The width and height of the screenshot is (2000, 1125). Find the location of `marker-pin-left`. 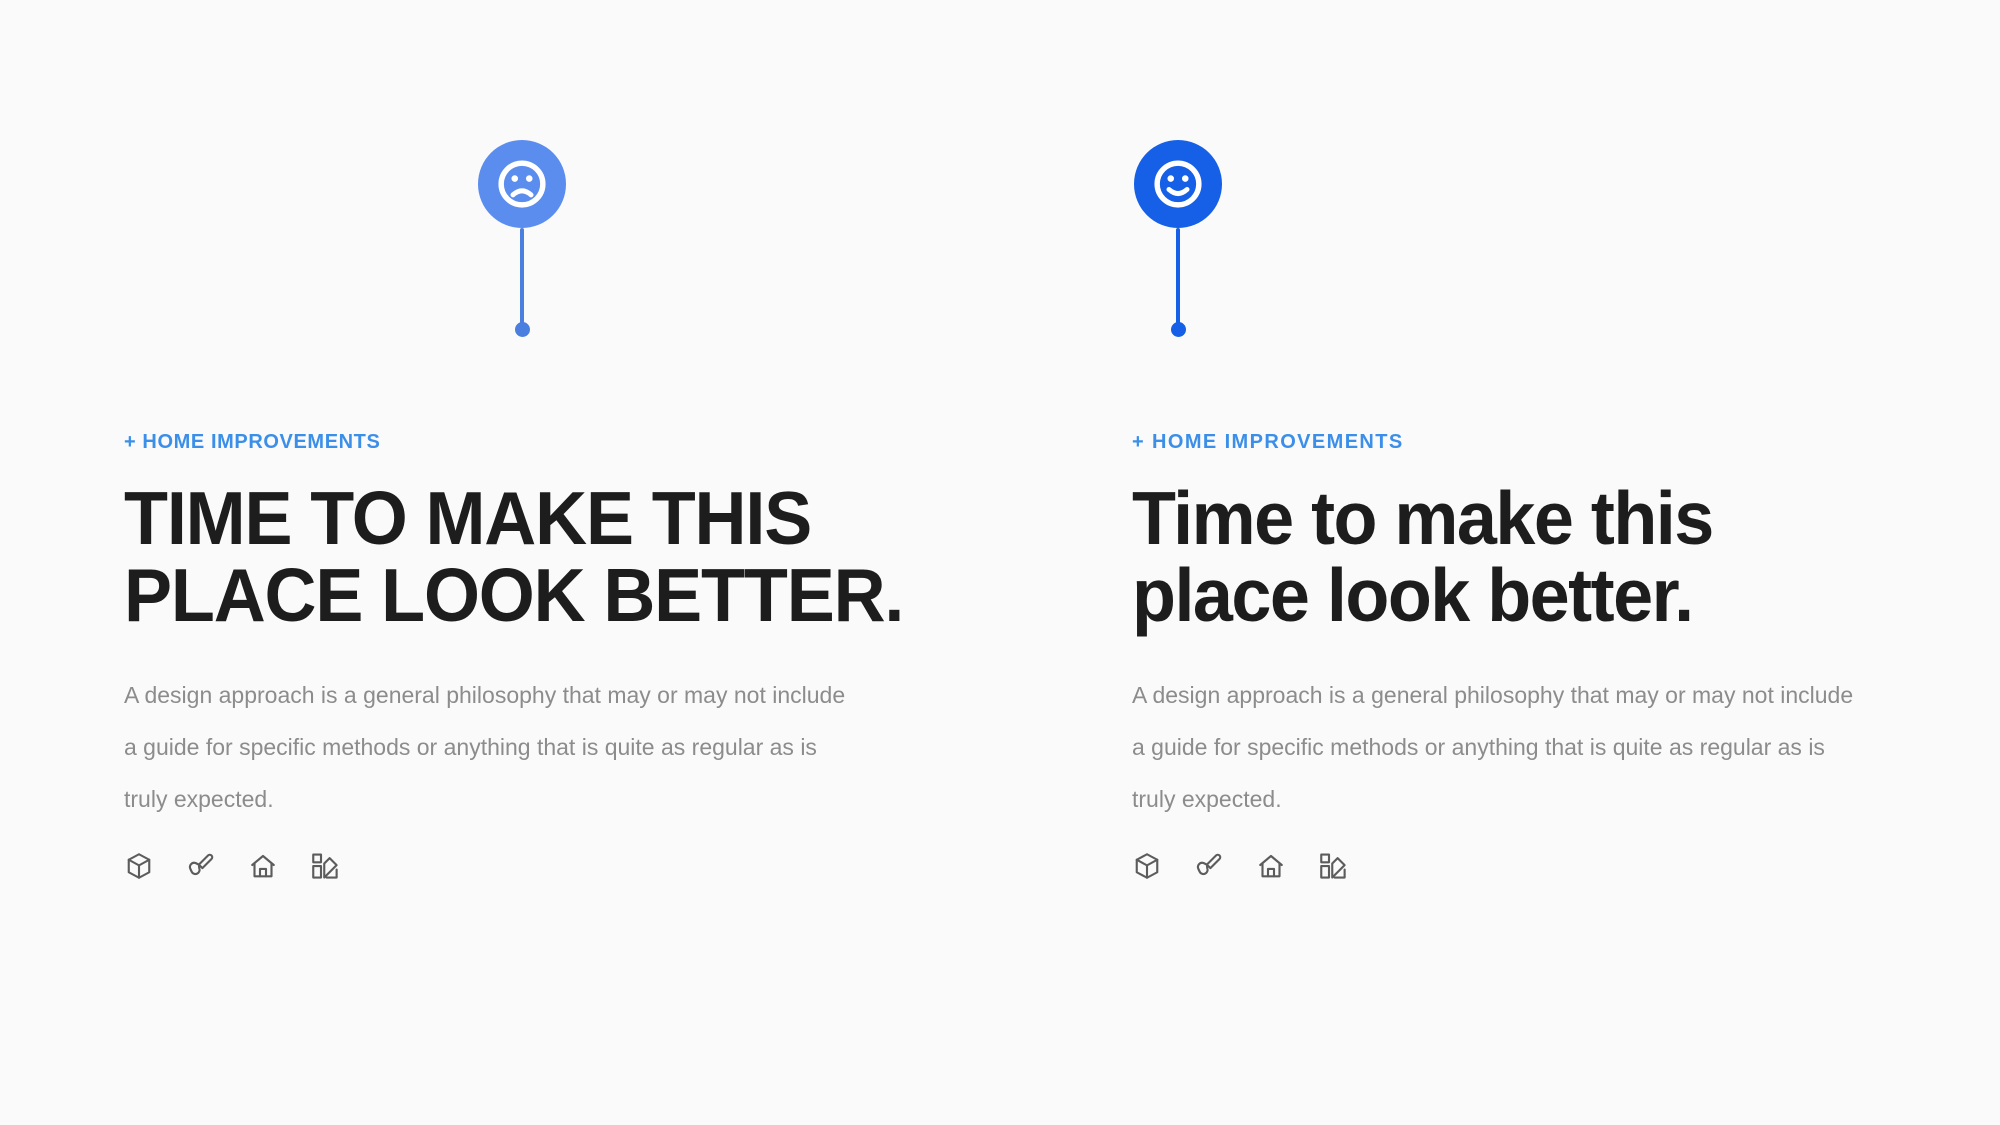

marker-pin-left is located at coordinates (522, 238).